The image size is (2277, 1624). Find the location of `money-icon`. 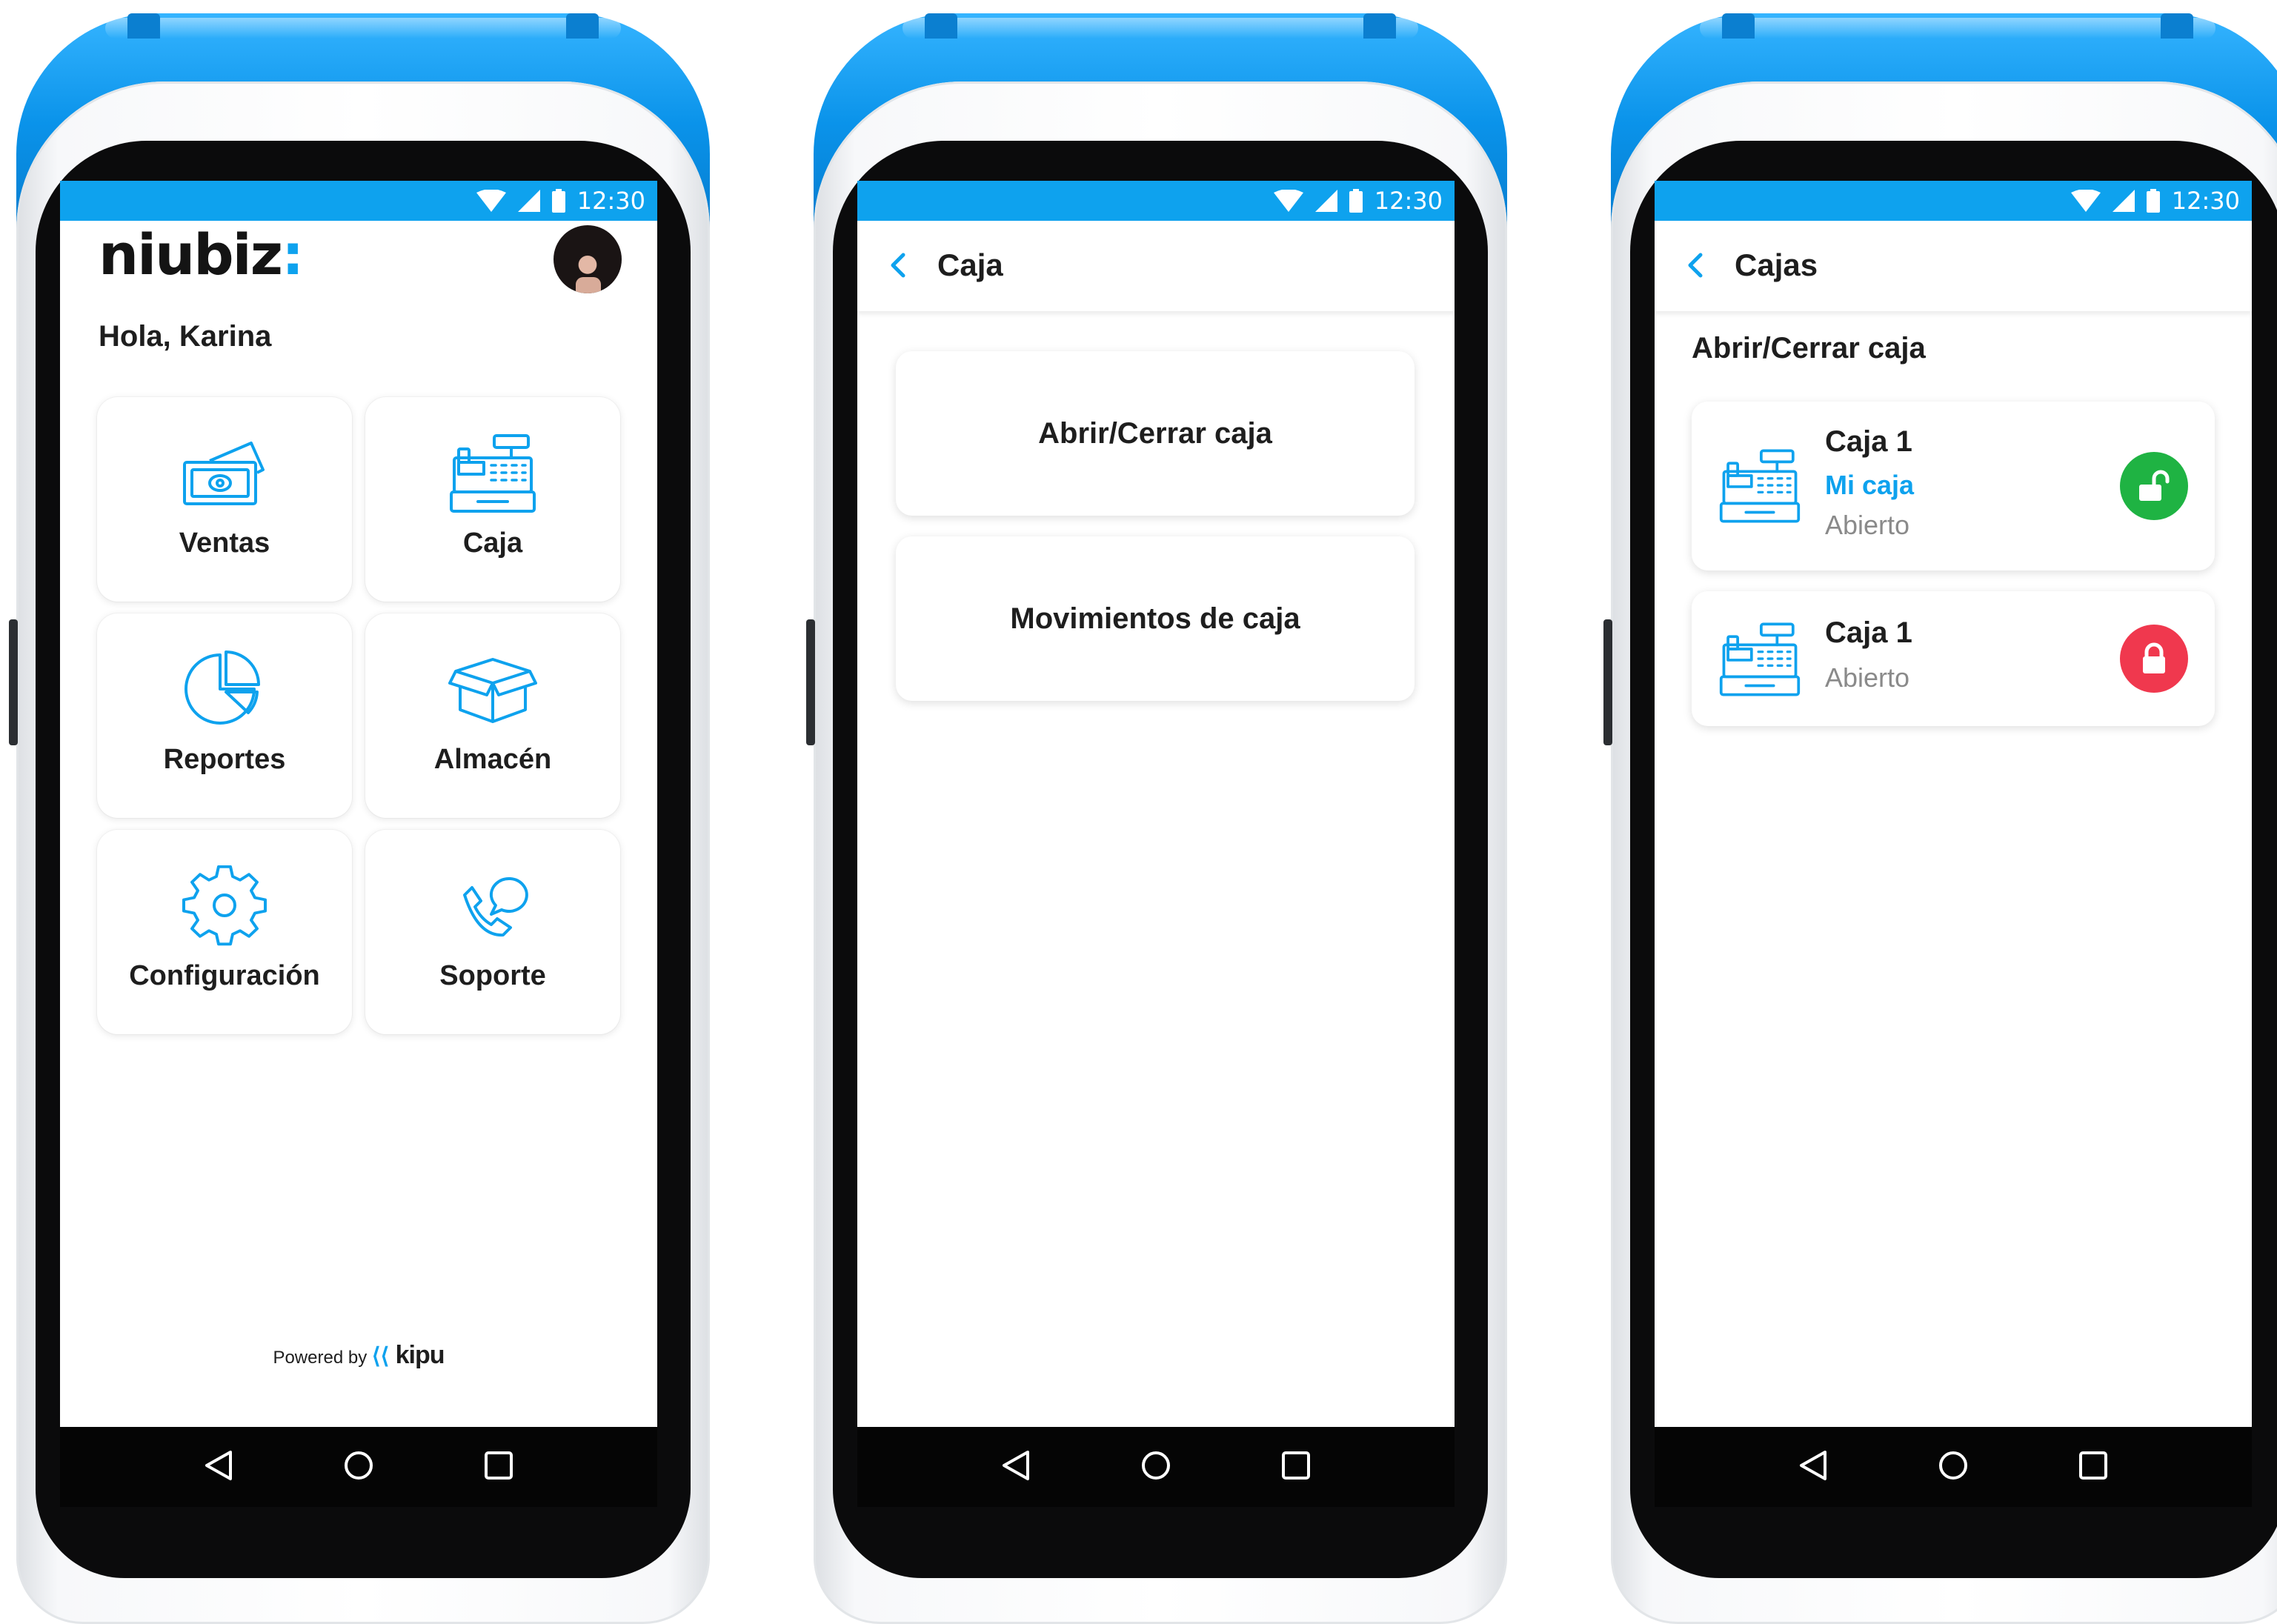

money-icon is located at coordinates (224, 473).